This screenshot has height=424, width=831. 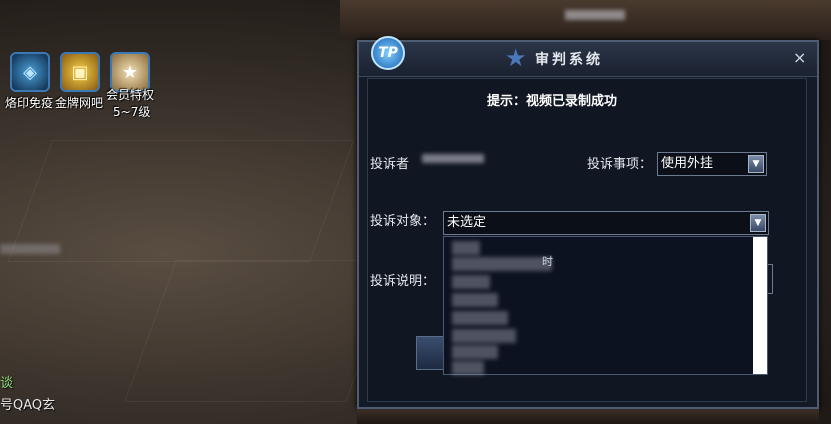 What do you see at coordinates (403, 221) in the screenshot?
I see `target-label: 投诉对象：` at bounding box center [403, 221].